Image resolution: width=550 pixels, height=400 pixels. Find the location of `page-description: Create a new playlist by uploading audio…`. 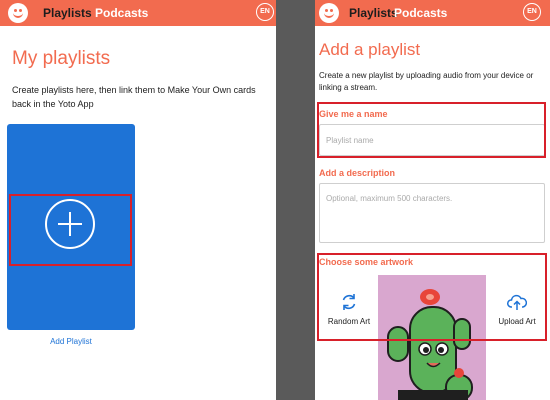

page-description: Create a new playlist by uploading audio… is located at coordinates (426, 81).